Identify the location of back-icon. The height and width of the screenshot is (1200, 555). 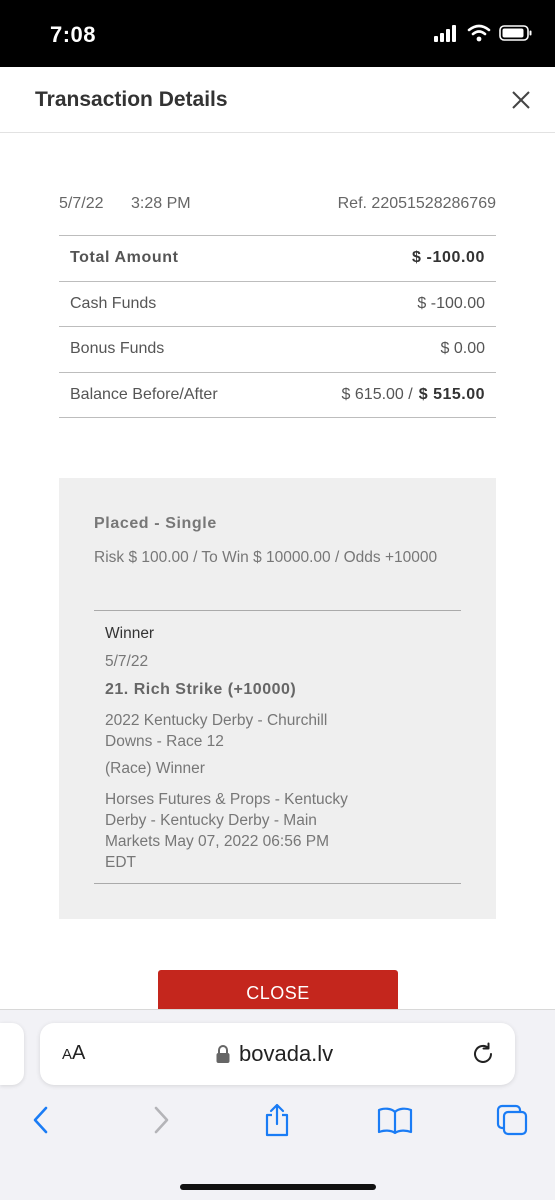
(40, 1120).